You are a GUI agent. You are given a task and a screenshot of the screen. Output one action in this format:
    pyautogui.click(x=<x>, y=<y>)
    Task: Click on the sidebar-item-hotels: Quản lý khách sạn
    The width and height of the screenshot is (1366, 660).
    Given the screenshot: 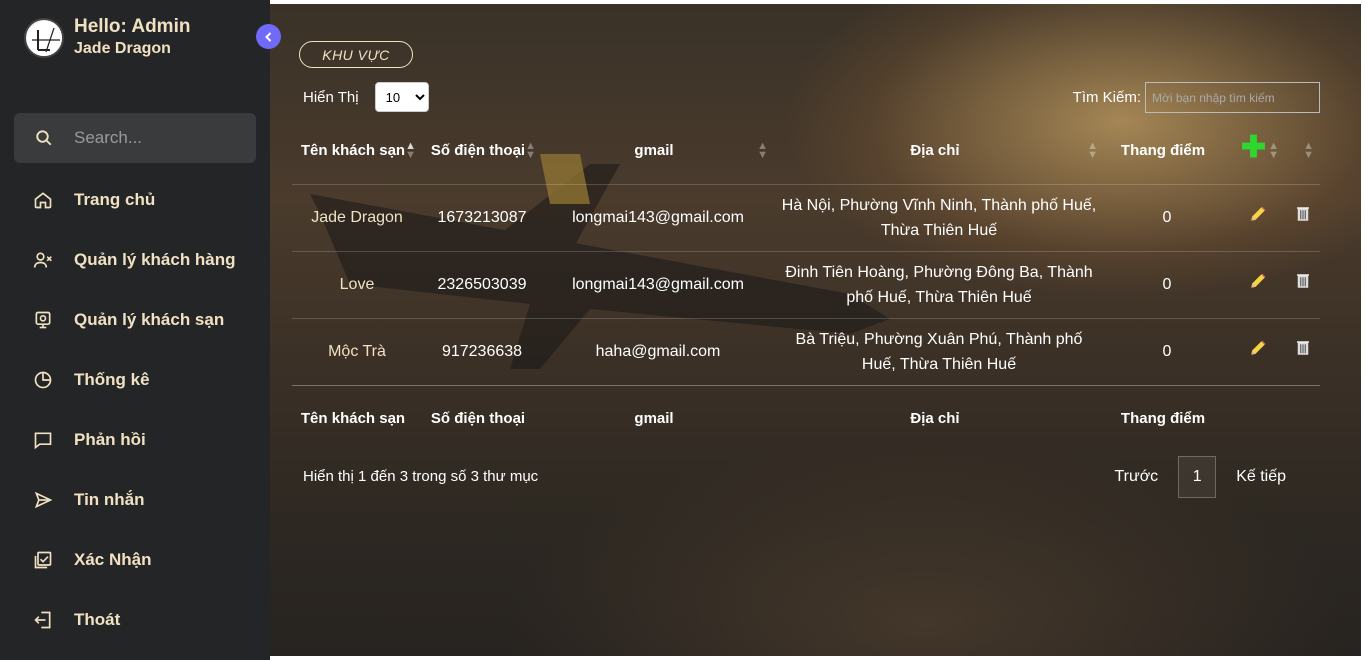 What is the action you would take?
    pyautogui.click(x=135, y=320)
    